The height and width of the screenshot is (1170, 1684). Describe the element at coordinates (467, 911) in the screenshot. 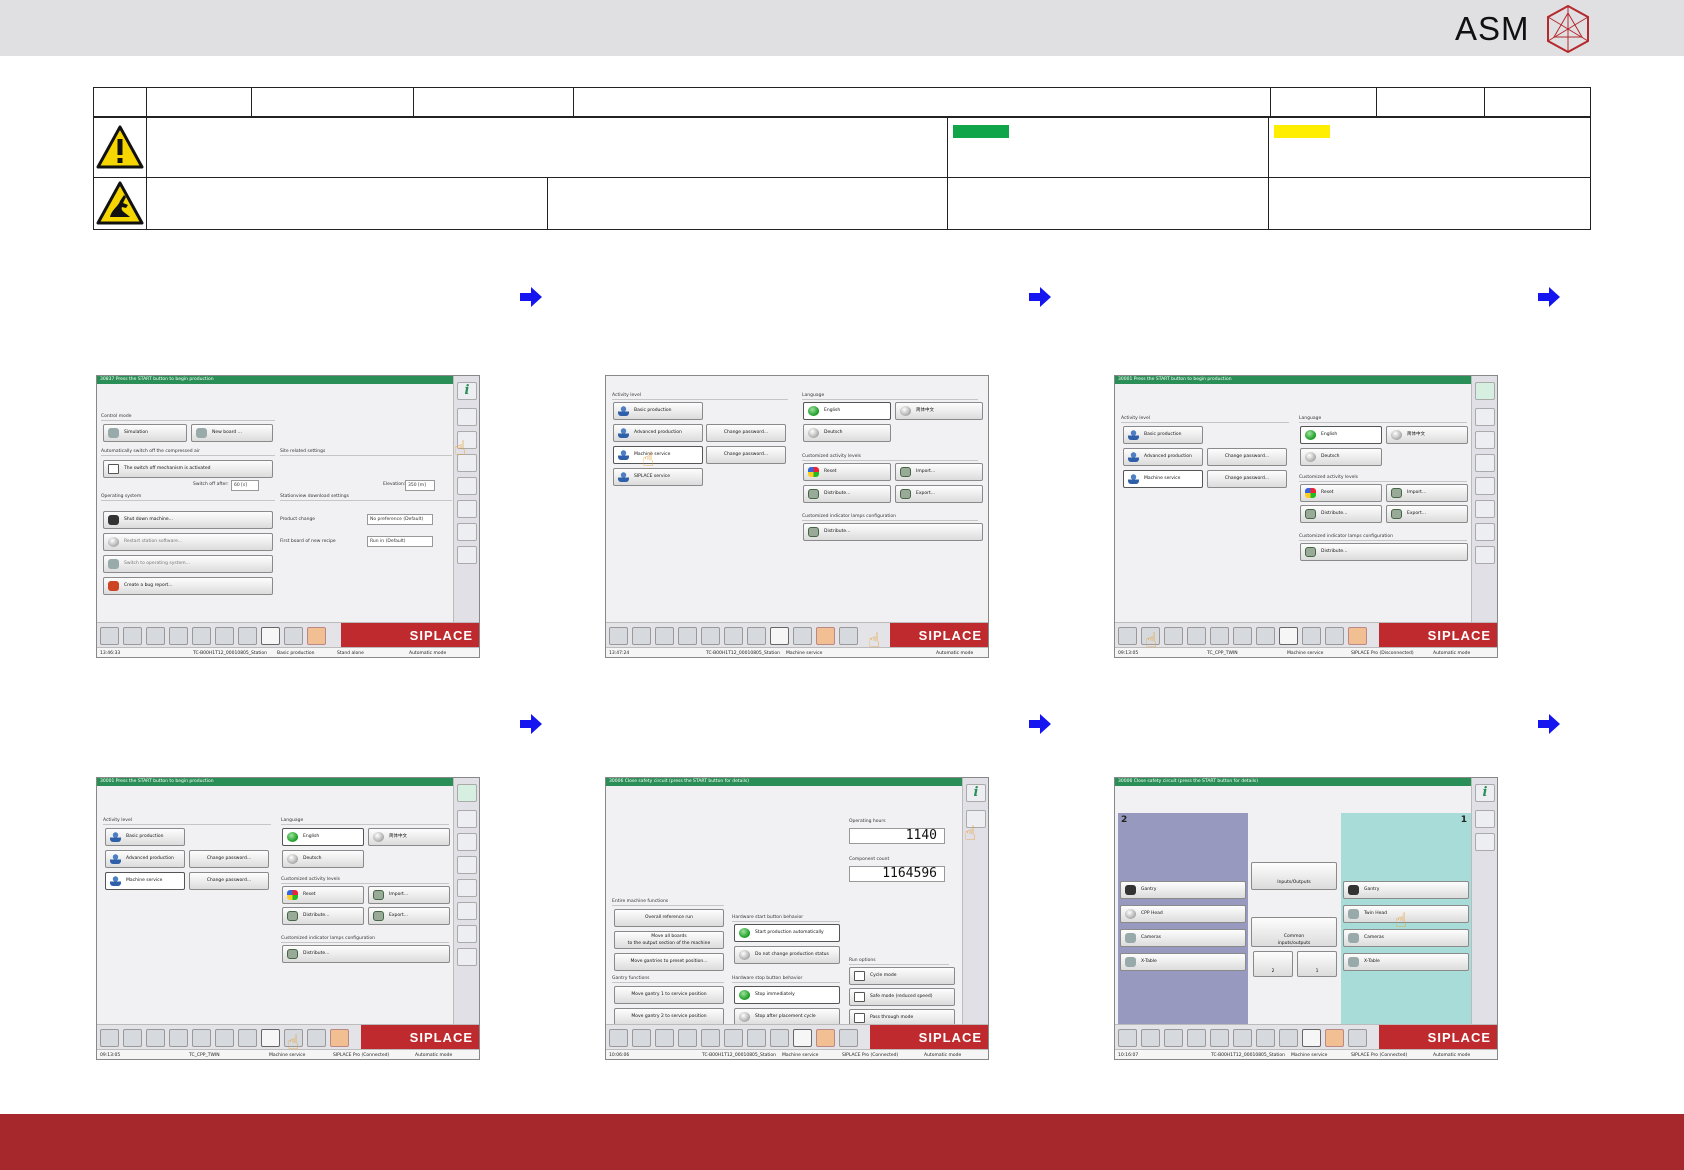

I see `settings-icon` at that location.